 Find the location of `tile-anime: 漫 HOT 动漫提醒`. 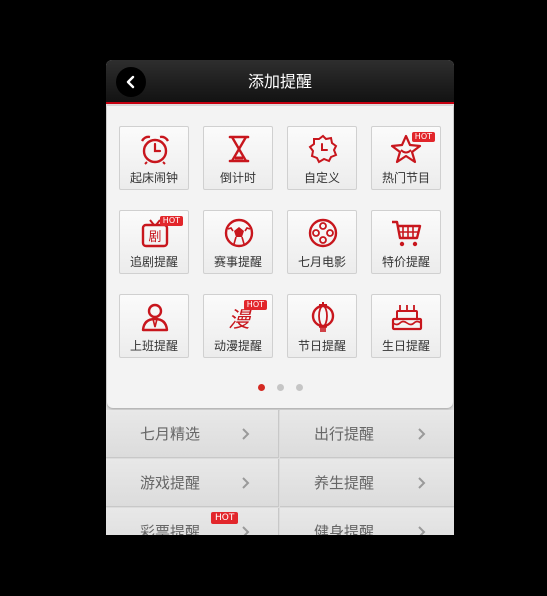

tile-anime: 漫 HOT 动漫提醒 is located at coordinates (238, 326).